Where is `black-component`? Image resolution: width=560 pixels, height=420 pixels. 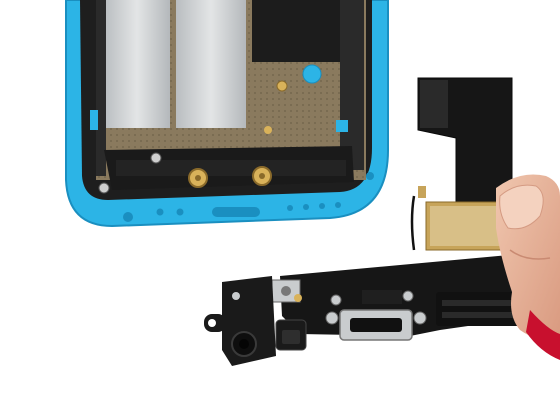
black-component is located at coordinates (296, 31).